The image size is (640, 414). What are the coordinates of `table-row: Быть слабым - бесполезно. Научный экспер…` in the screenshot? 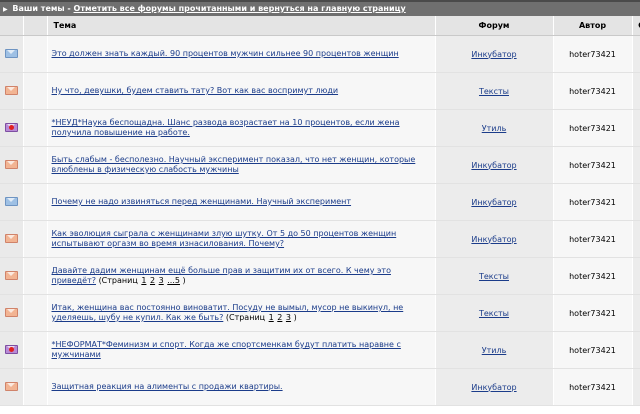 It's located at (320, 165).